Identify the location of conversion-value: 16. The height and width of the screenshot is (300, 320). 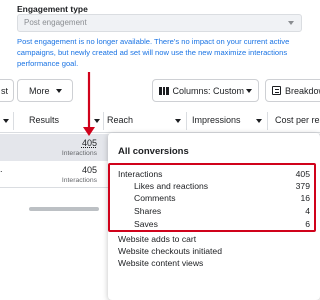
(305, 198).